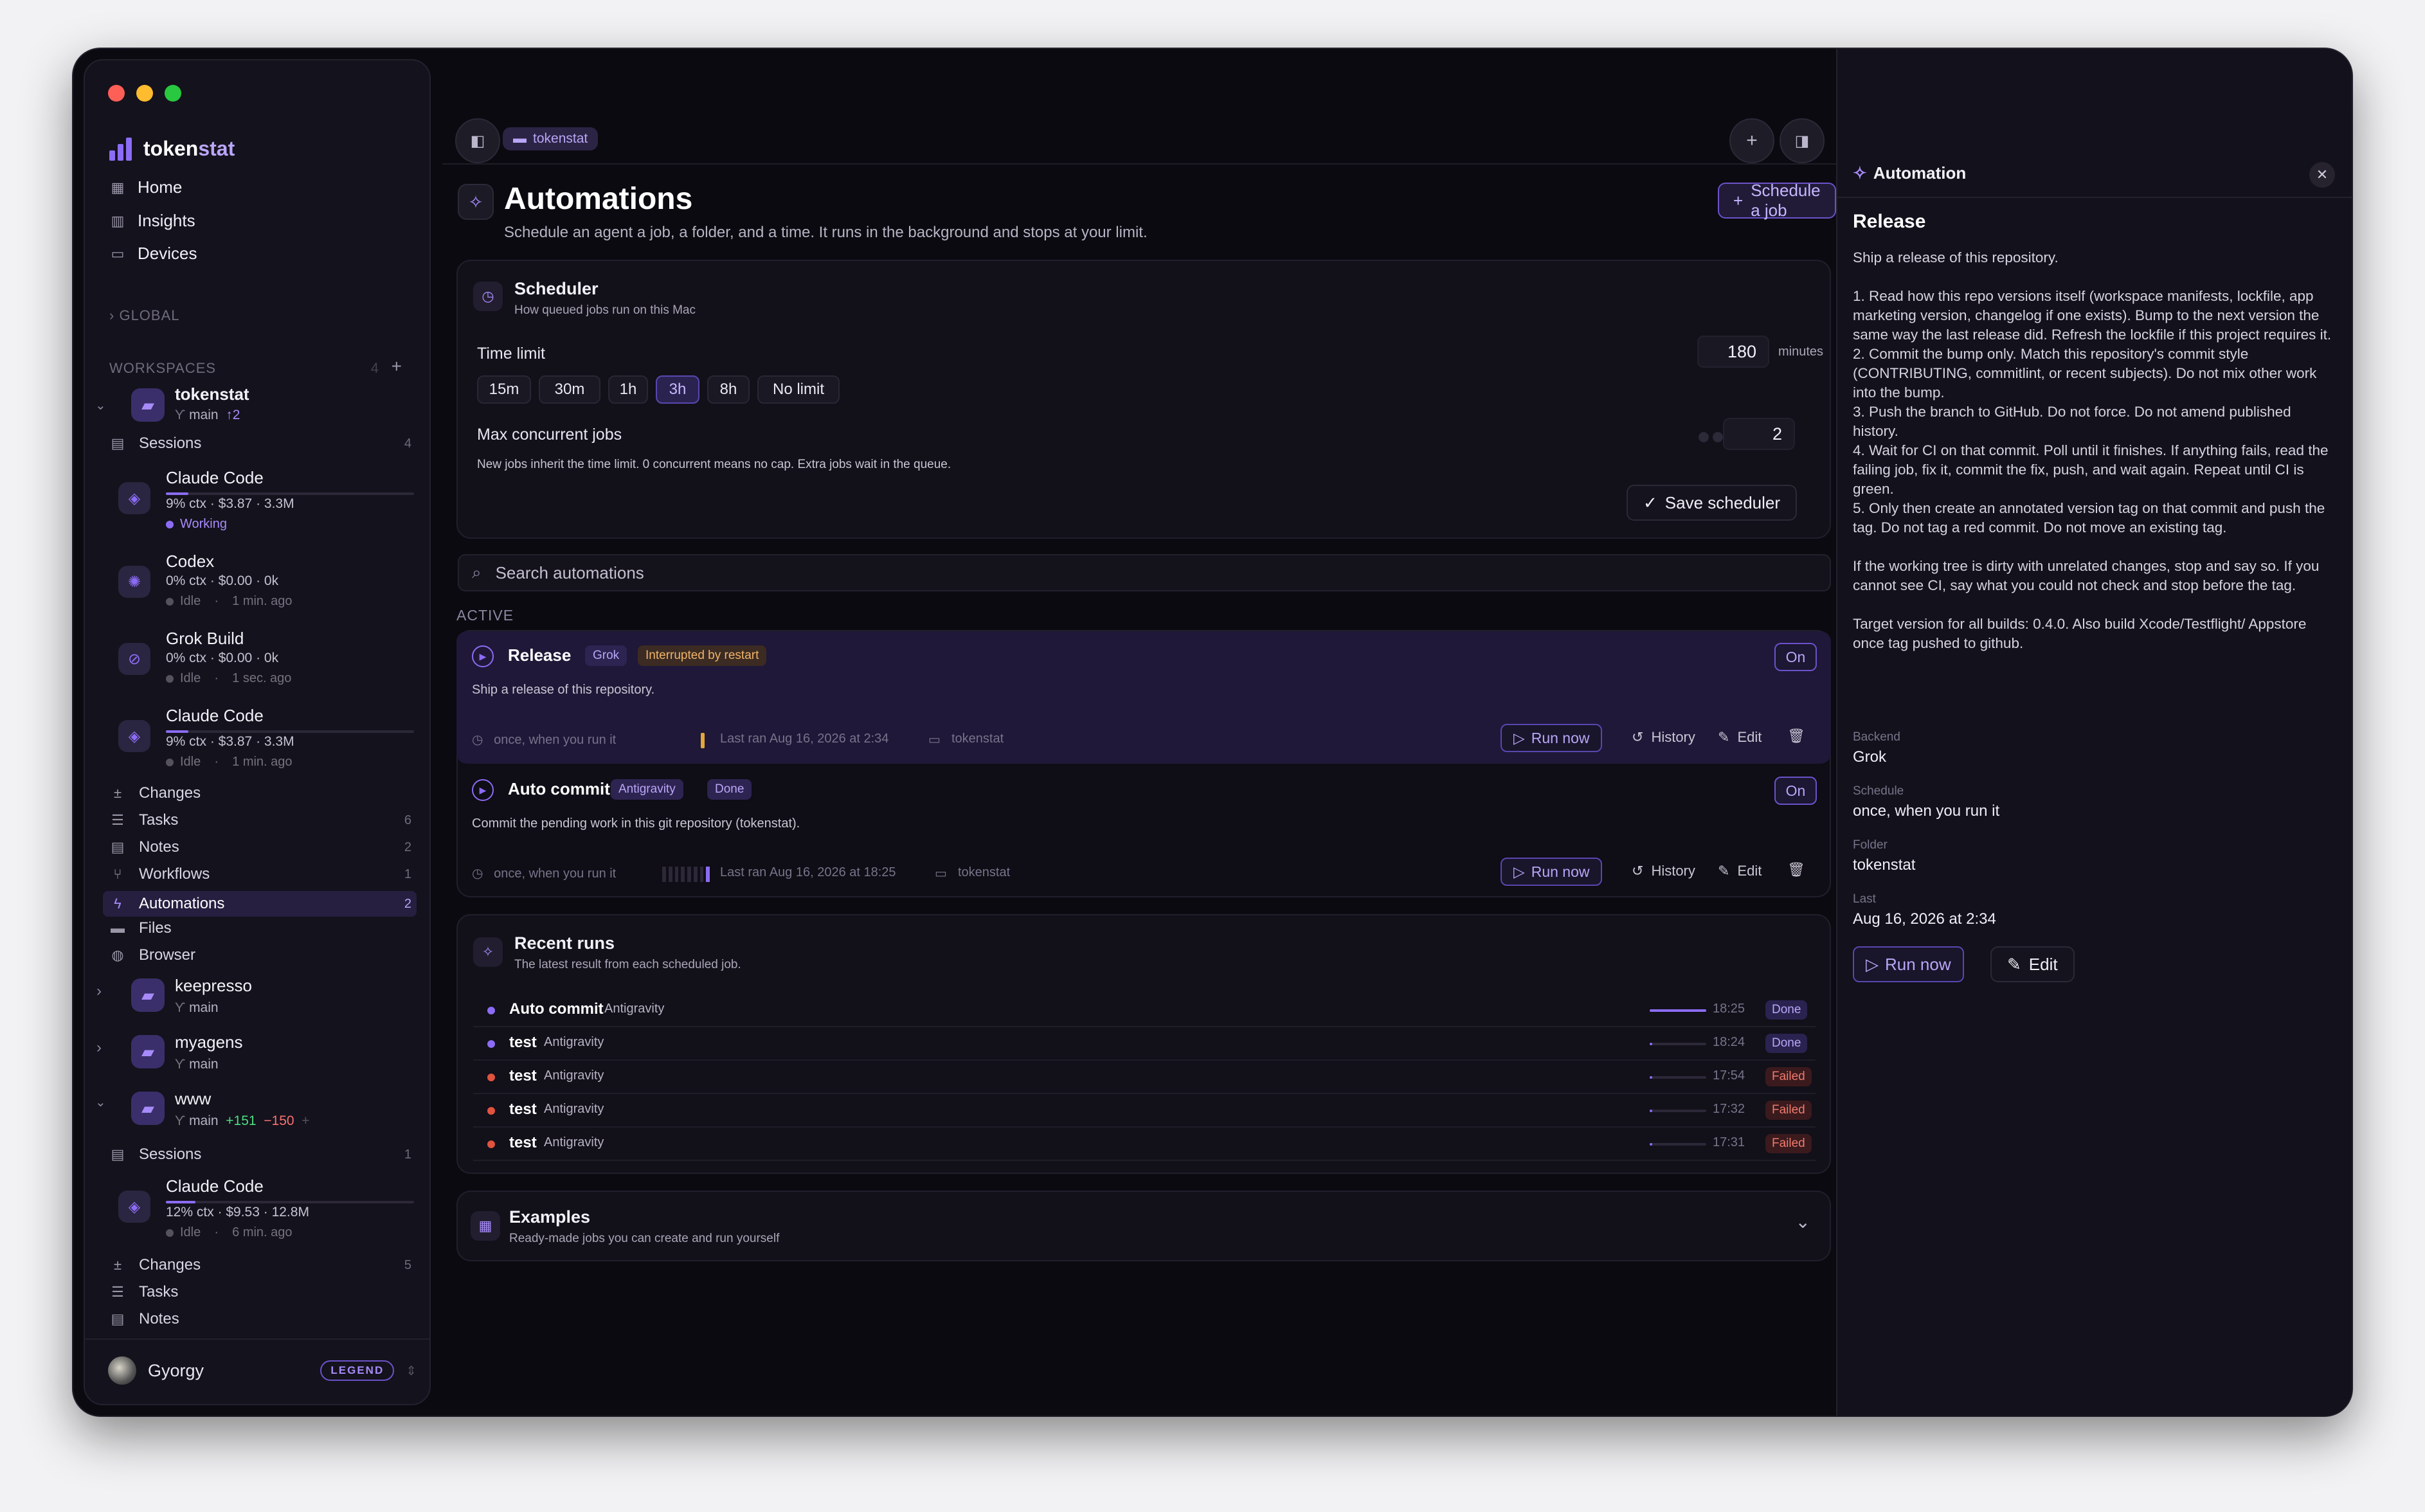 The height and width of the screenshot is (1512, 2425). Describe the element at coordinates (1729, 1075) in the screenshot. I see `run-time: 17:54` at that location.